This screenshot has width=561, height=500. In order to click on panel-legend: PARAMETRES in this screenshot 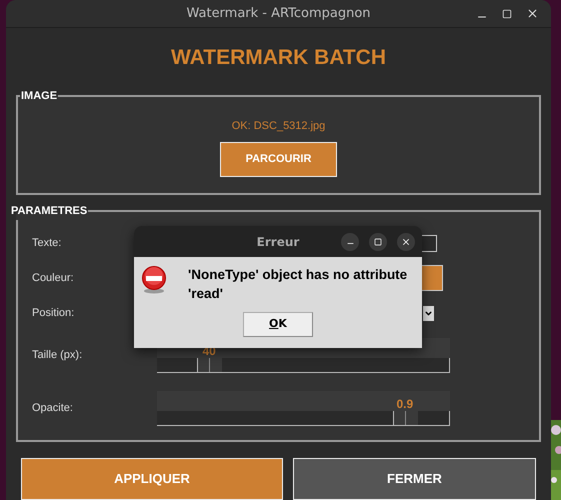, I will do `click(49, 211)`.